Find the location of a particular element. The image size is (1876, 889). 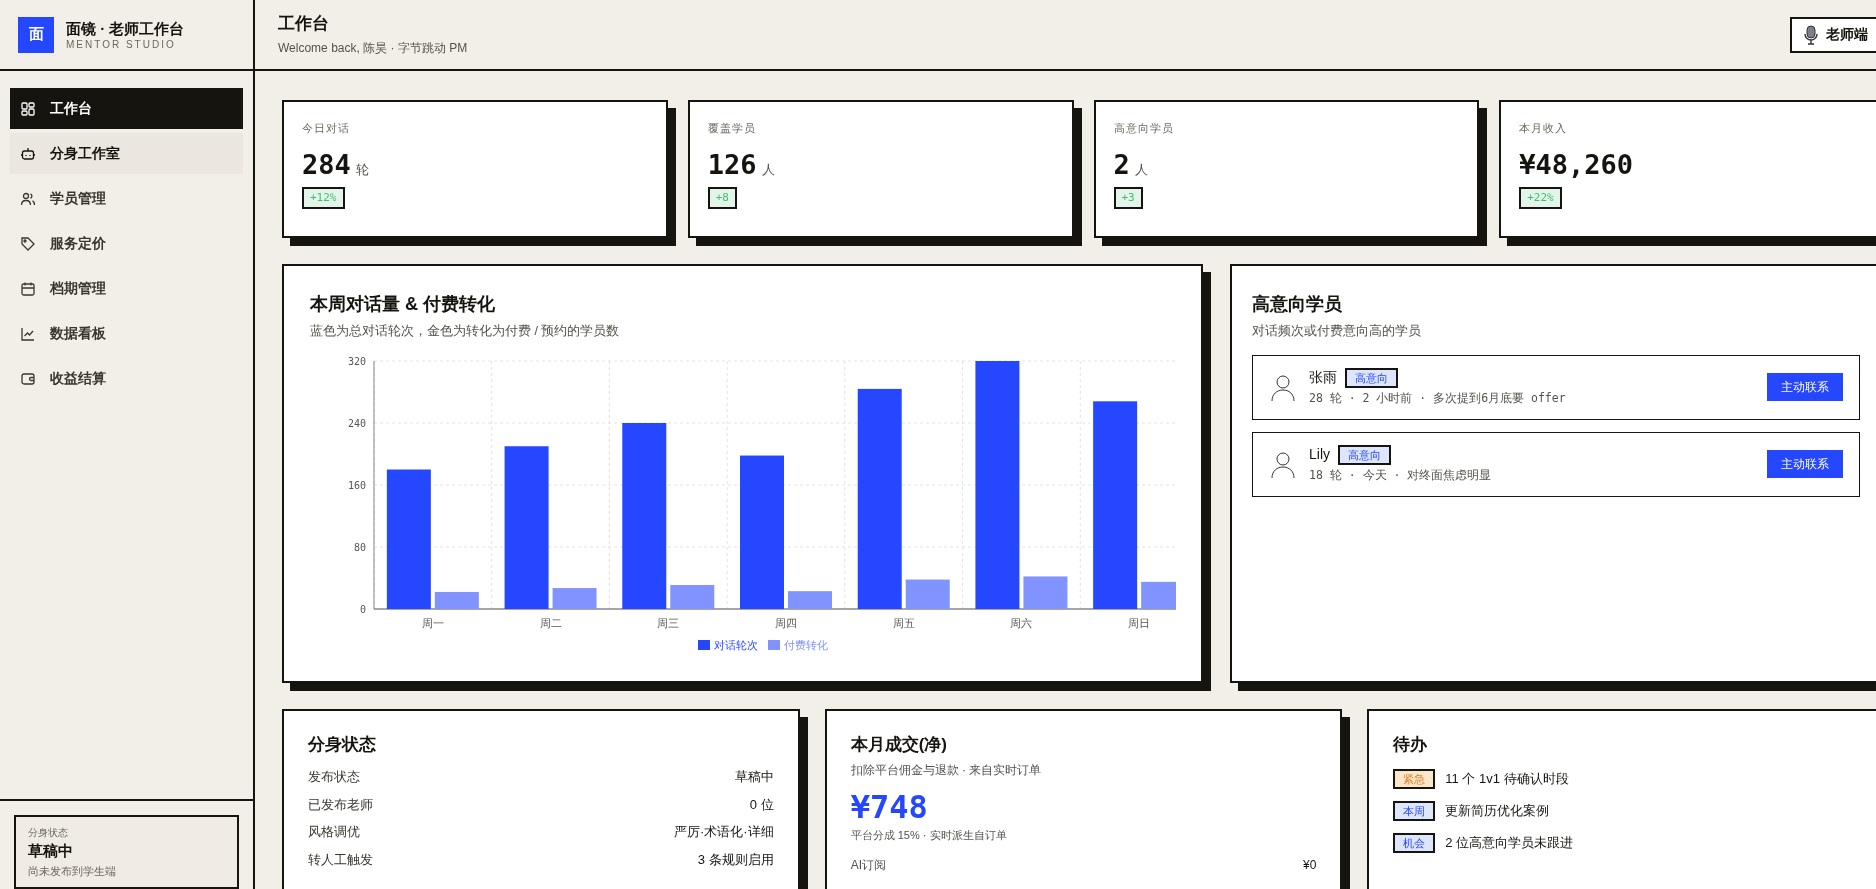

sidebar-item: 收益结算 is located at coordinates (126, 378).